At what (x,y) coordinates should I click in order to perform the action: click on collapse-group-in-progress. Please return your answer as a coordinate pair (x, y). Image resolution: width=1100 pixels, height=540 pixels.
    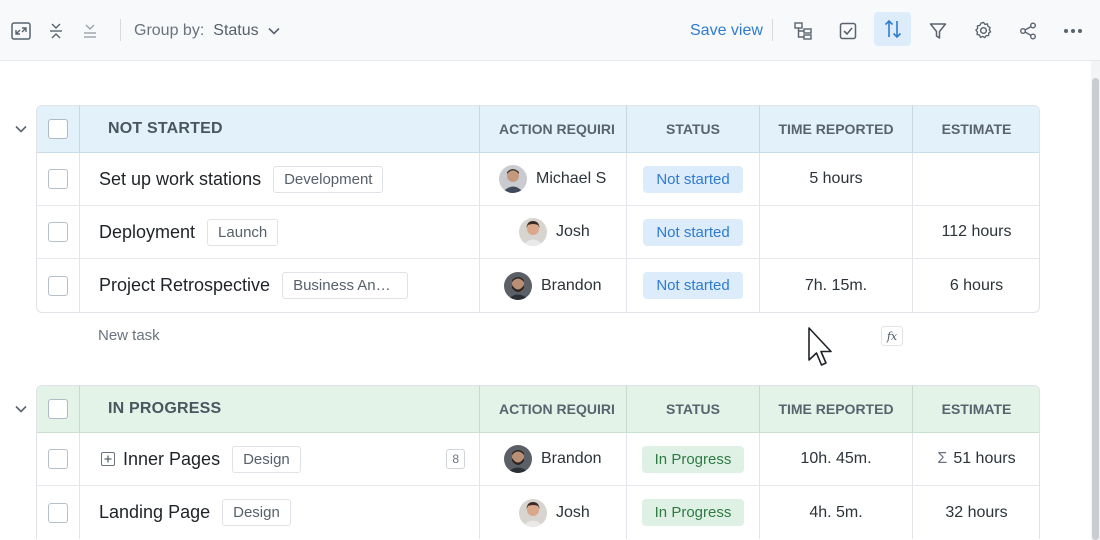
    Looking at the image, I should click on (21, 409).